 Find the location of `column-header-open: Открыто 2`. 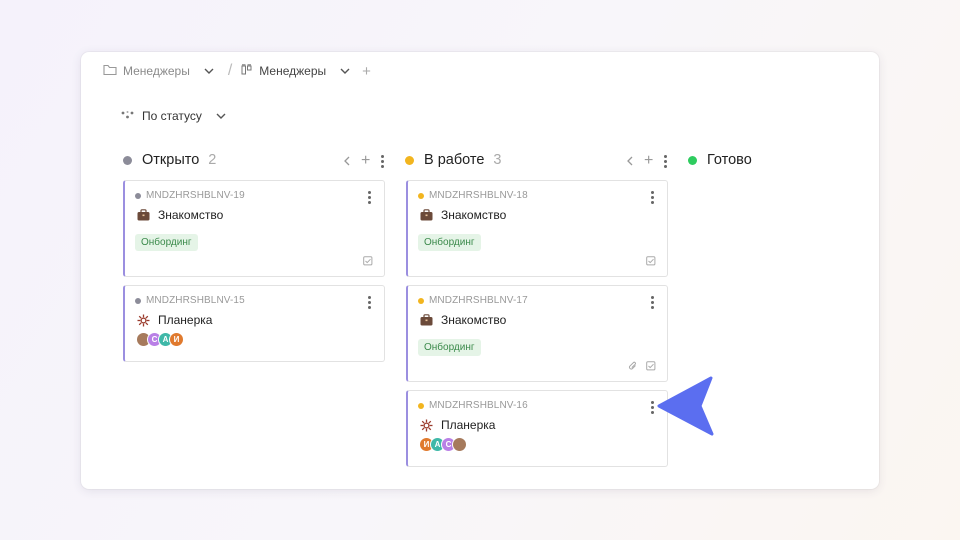

column-header-open: Открыто 2 is located at coordinates (169, 160).